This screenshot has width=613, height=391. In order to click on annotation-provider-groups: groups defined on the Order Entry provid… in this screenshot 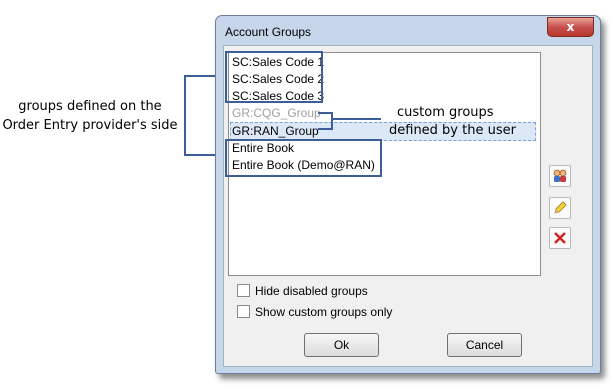, I will do `click(90, 116)`.